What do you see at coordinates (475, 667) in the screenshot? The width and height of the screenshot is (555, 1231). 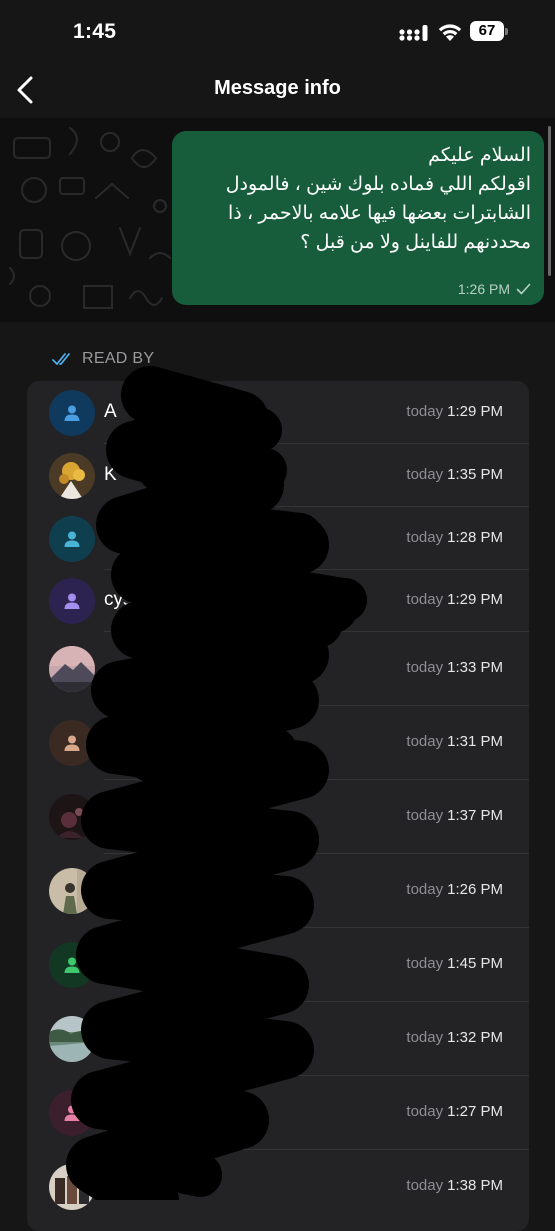 I see `read-time: 1:33 PM` at bounding box center [475, 667].